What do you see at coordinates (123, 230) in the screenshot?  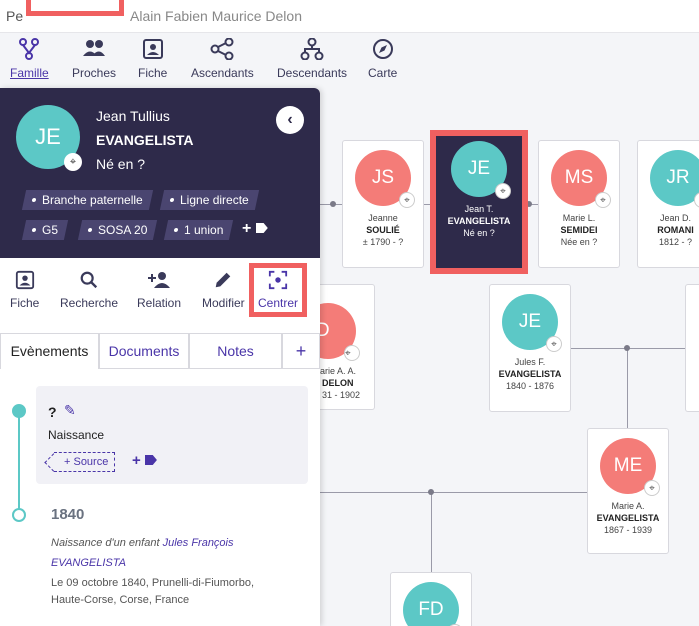 I see `tag-label: SOSA 20` at bounding box center [123, 230].